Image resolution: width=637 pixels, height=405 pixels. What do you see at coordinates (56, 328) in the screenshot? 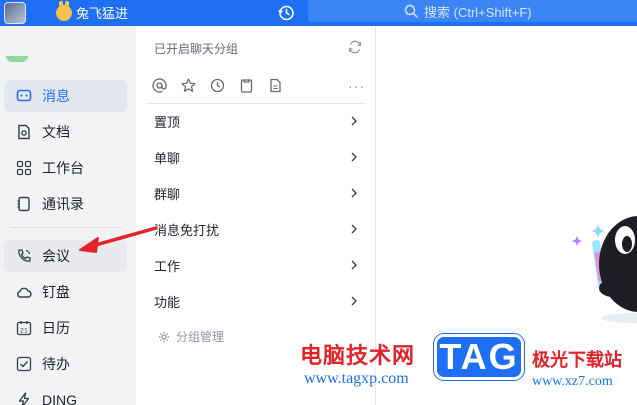
I see `nav-label: 日历` at bounding box center [56, 328].